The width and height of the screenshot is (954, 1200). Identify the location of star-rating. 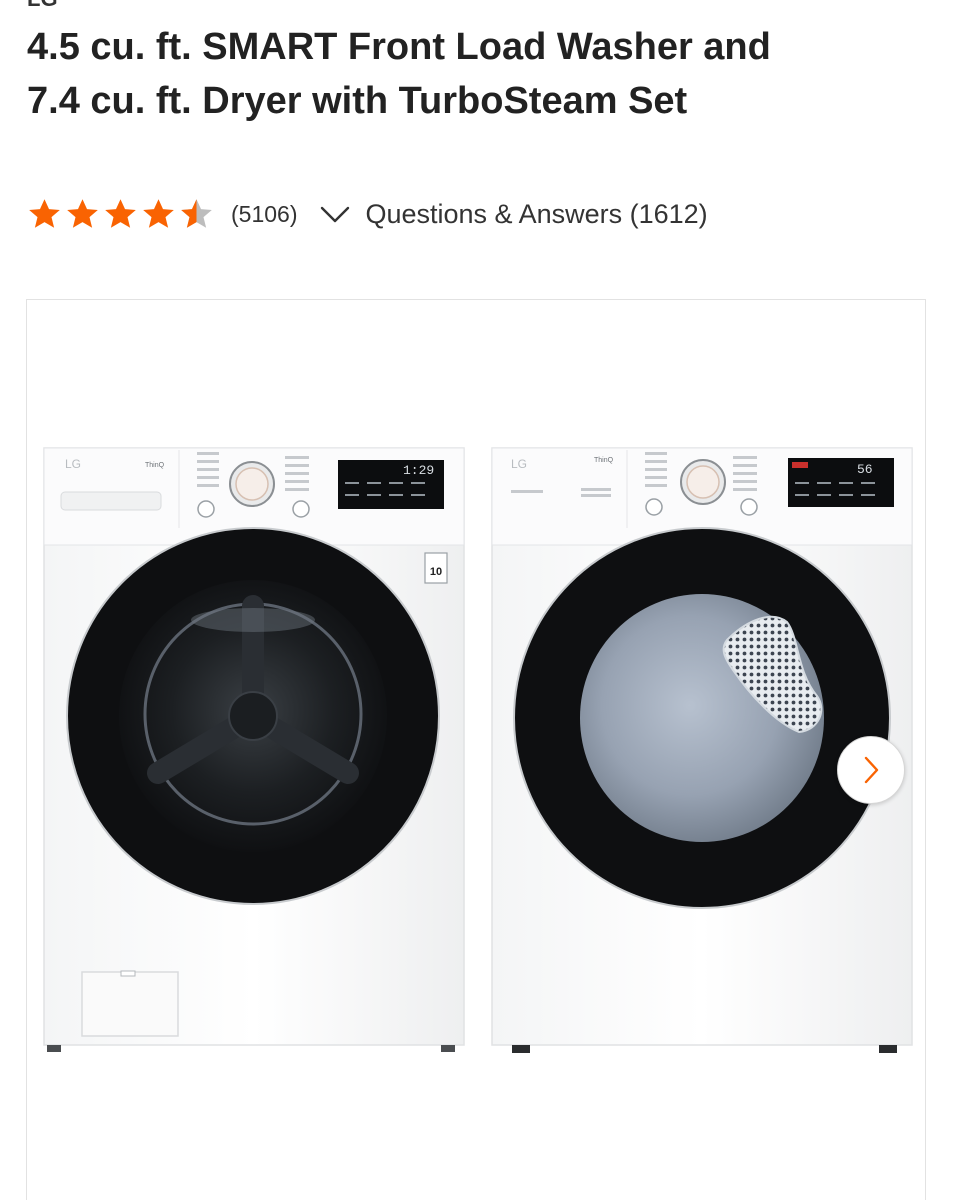
(120, 214).